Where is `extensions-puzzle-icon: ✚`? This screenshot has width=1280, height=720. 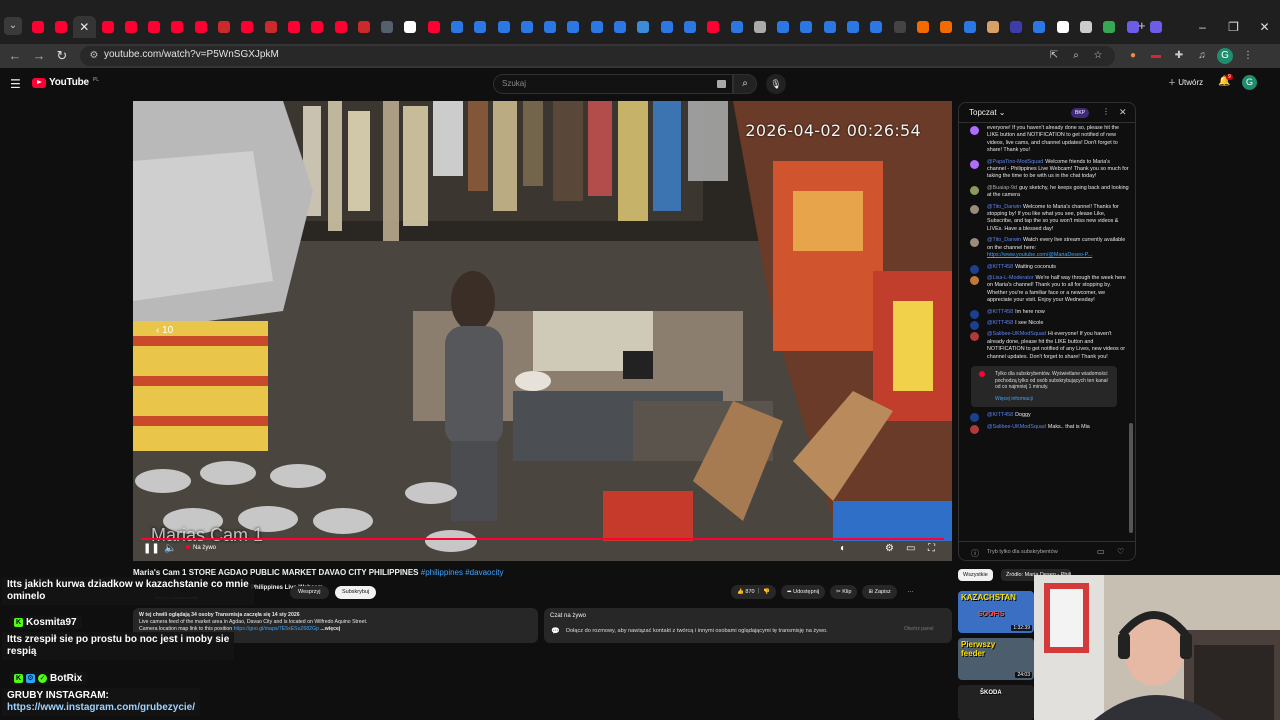 extensions-puzzle-icon: ✚ is located at coordinates (1179, 56).